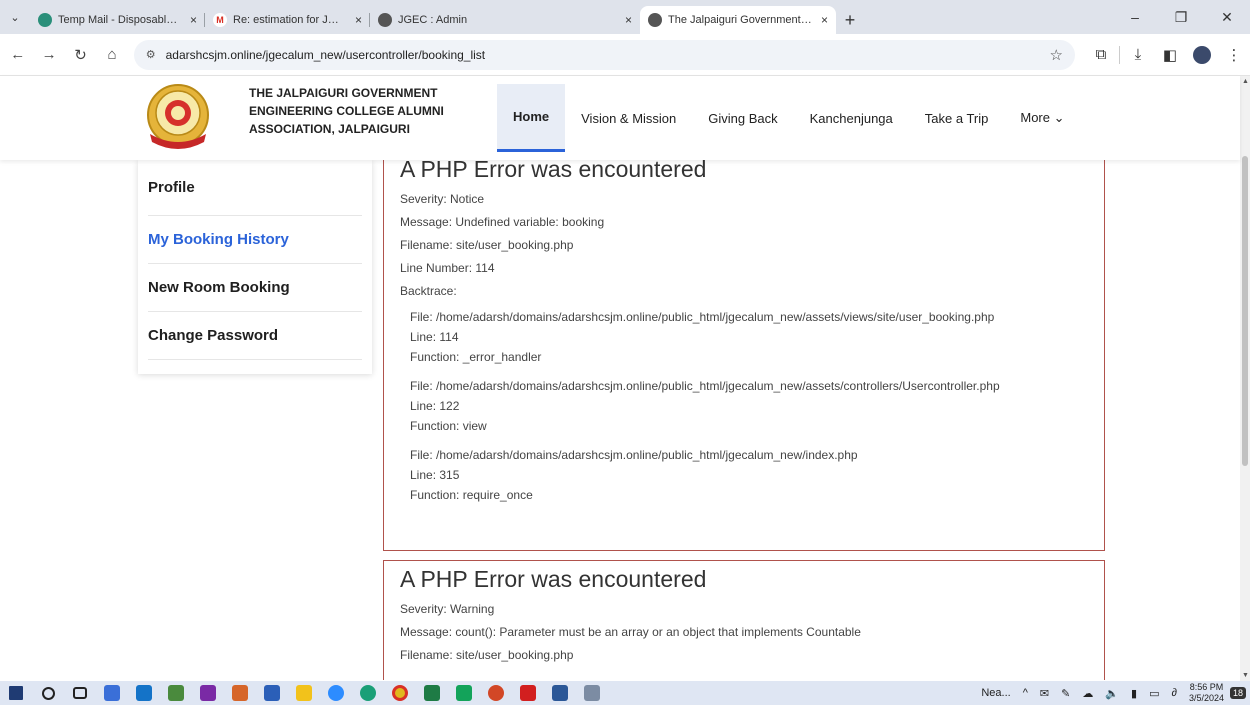 The width and height of the screenshot is (1250, 705). Describe the element at coordinates (1056, 55) in the screenshot. I see `bookmark-star-icon: ☆` at that location.